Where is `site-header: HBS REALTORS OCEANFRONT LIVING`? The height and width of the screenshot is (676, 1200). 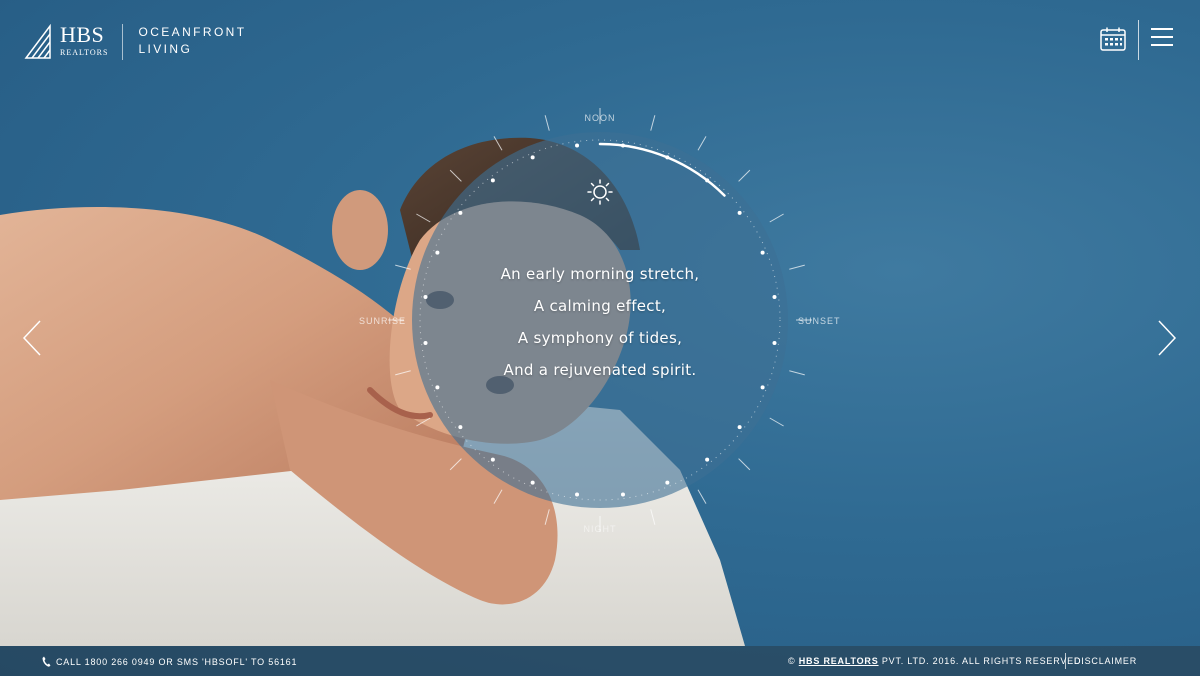
site-header: HBS REALTORS OCEANFRONT LIVING is located at coordinates (600, 45).